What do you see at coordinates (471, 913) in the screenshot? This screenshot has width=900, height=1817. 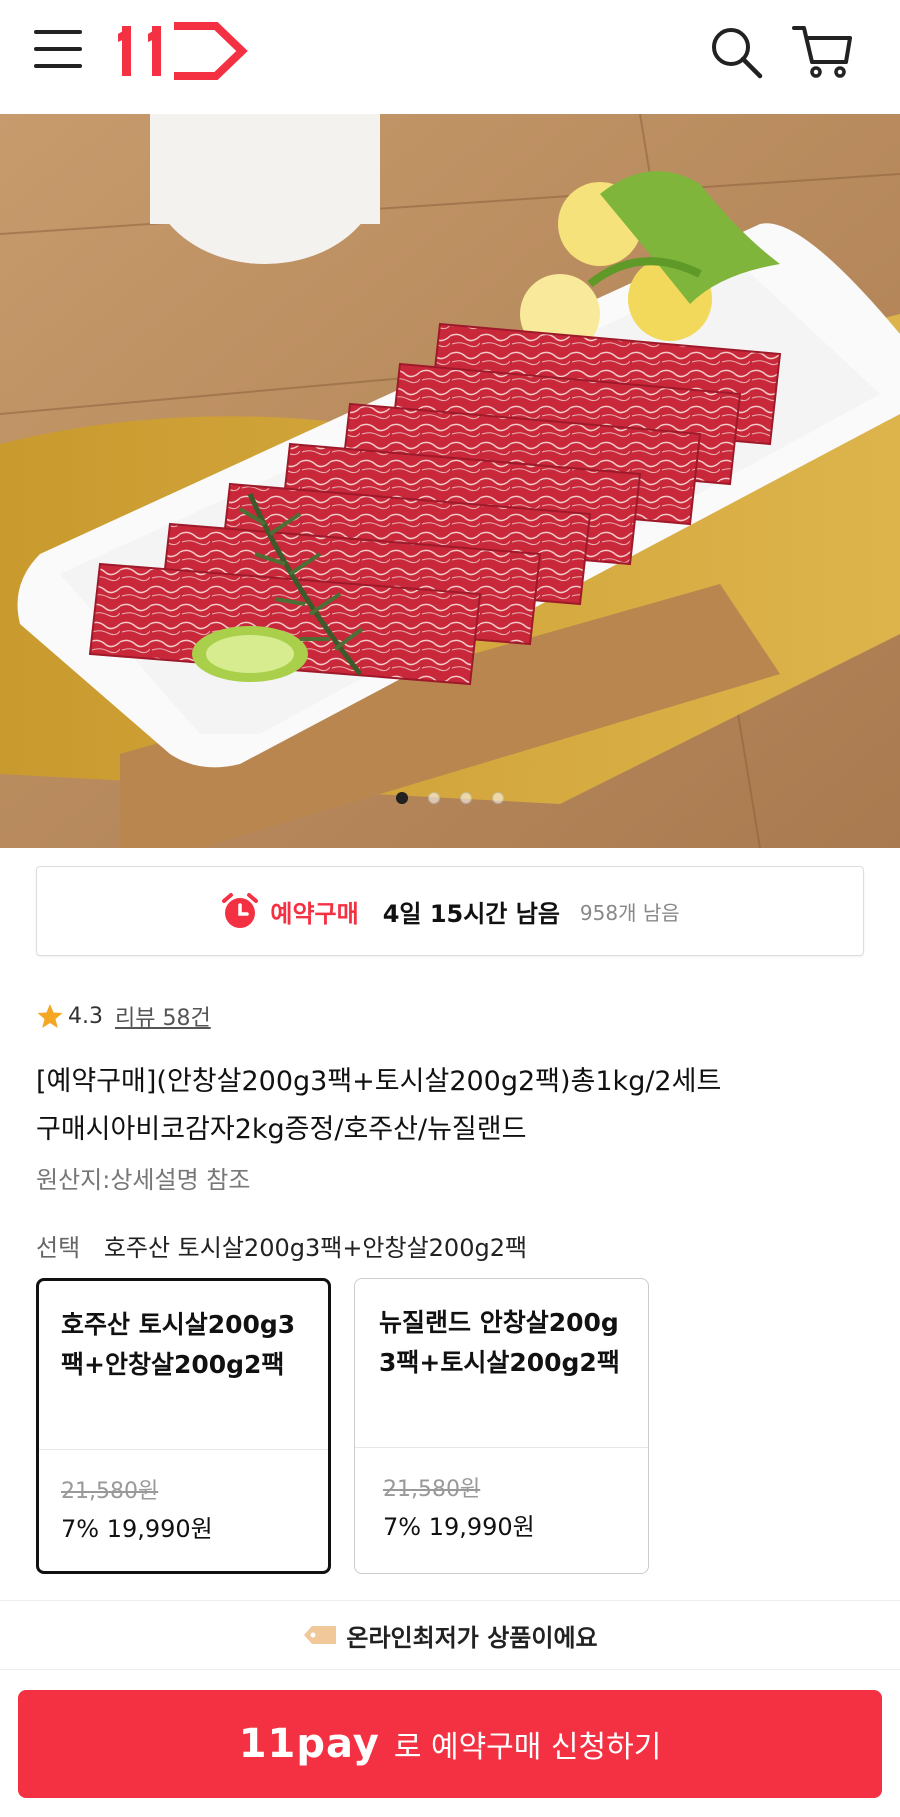 I see `reservation-time-left: 4일 15시간 남음` at bounding box center [471, 913].